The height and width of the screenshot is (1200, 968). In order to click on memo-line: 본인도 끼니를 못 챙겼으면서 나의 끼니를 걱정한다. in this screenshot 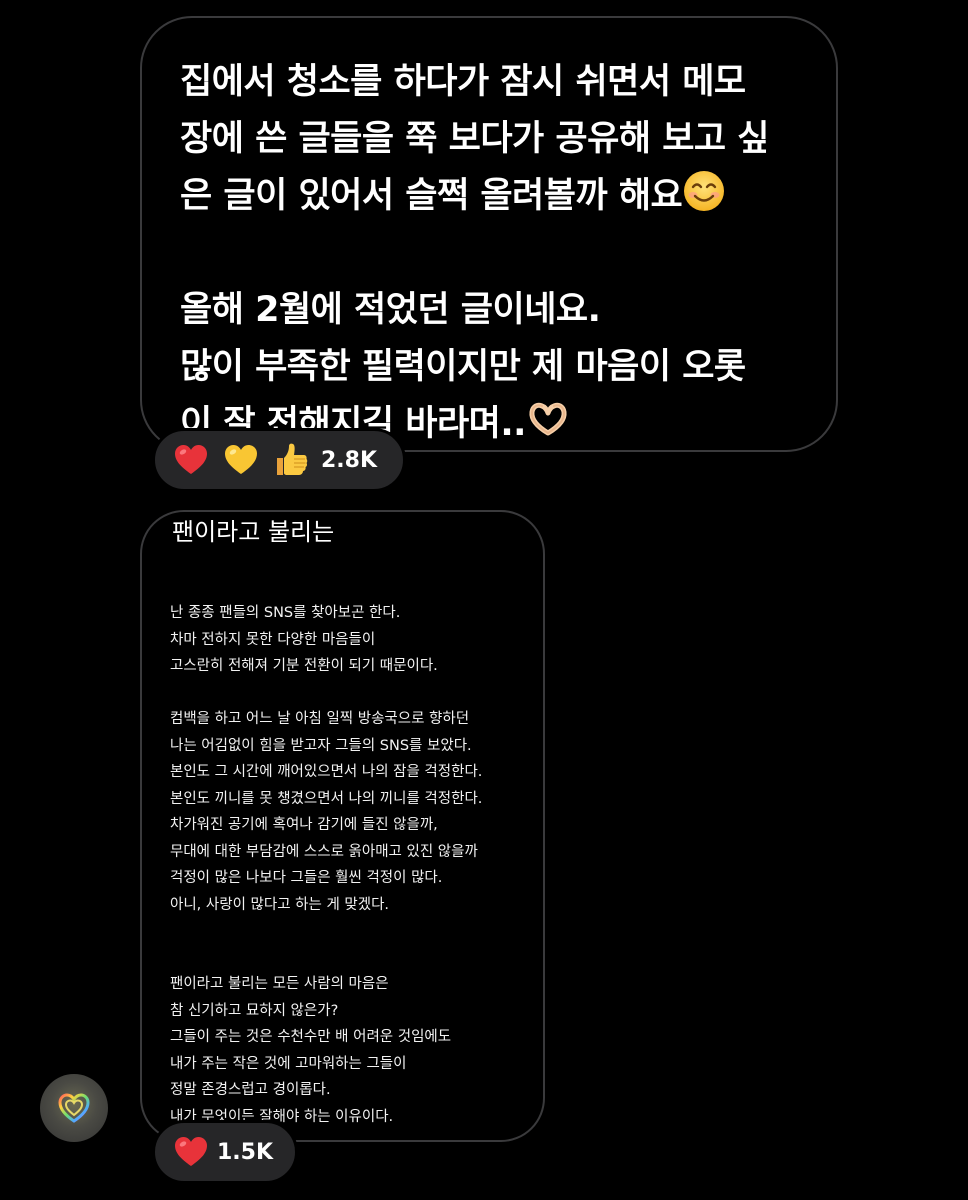, I will do `click(326, 798)`.